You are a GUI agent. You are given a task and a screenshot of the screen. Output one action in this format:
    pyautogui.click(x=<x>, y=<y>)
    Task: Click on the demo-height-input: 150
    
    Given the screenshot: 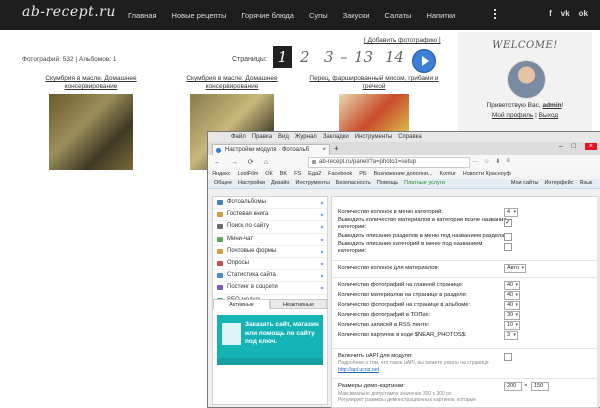 What is the action you would take?
    pyautogui.click(x=540, y=386)
    